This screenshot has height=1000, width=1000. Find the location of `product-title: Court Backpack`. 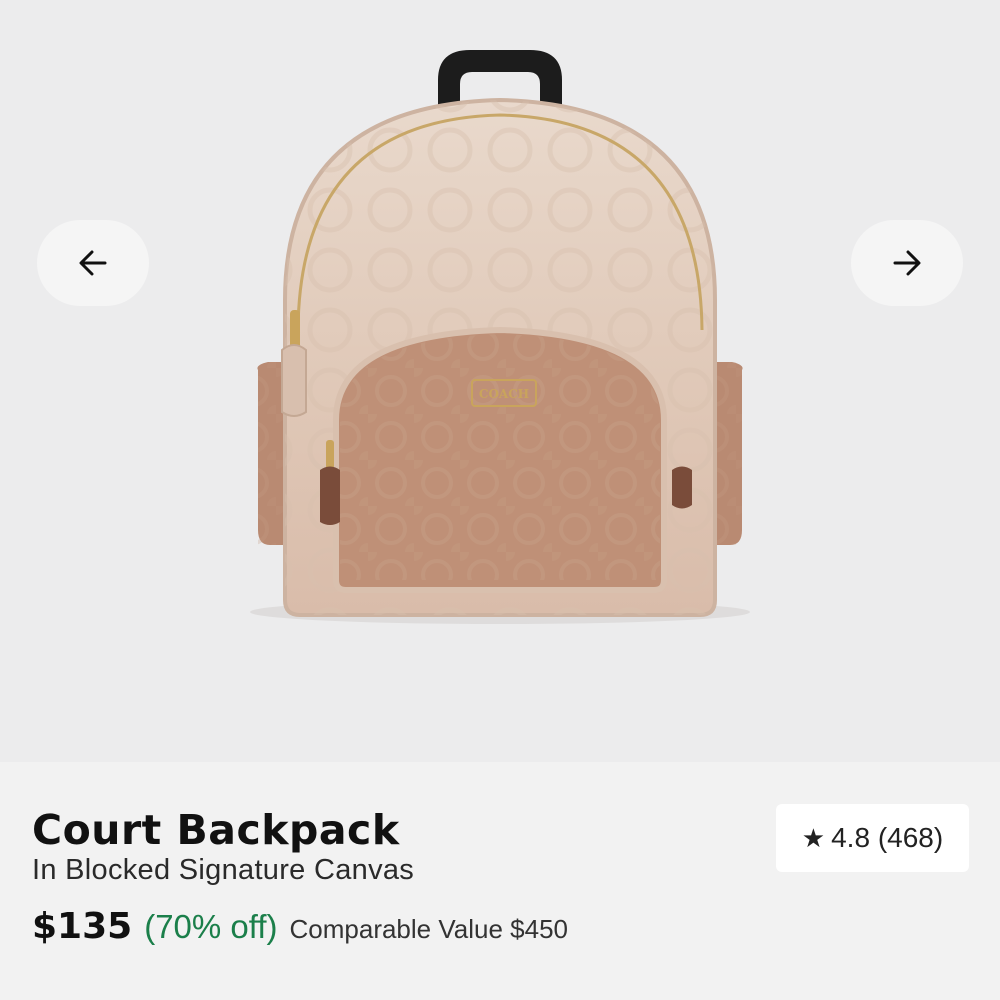

product-title: Court Backpack is located at coordinates (216, 830).